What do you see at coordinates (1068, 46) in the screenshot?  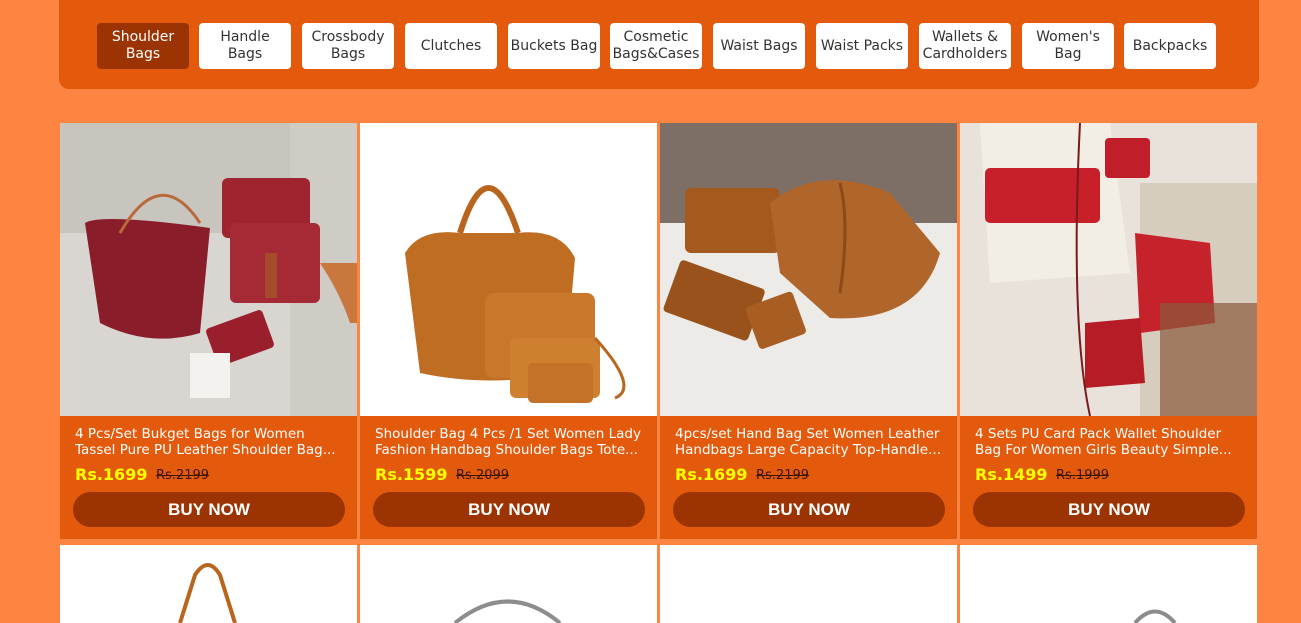 I see `category-womens-bag: Women's Bag` at bounding box center [1068, 46].